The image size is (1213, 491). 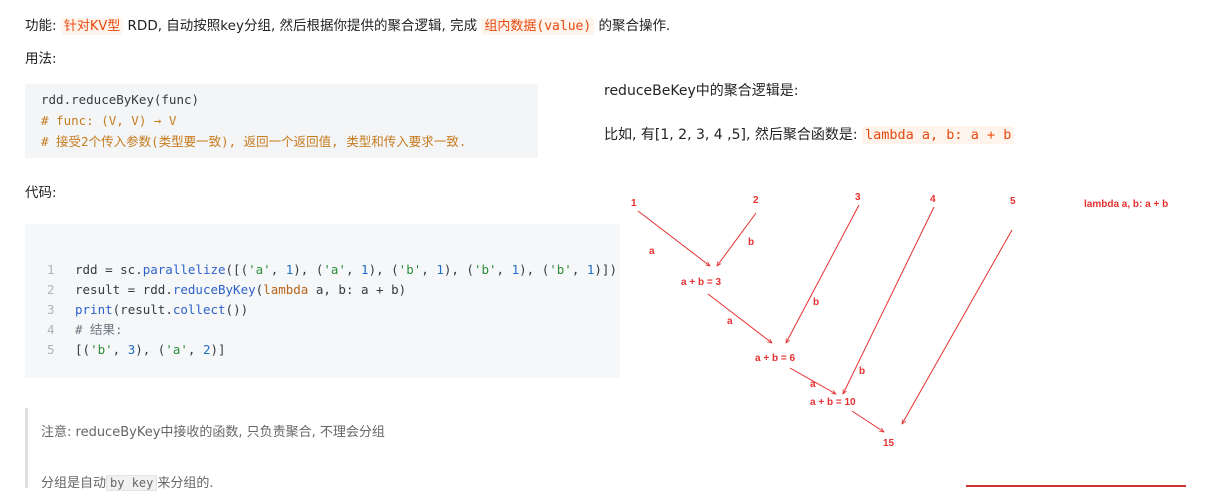 I want to click on step-label: a + b = 3, so click(x=701, y=282).